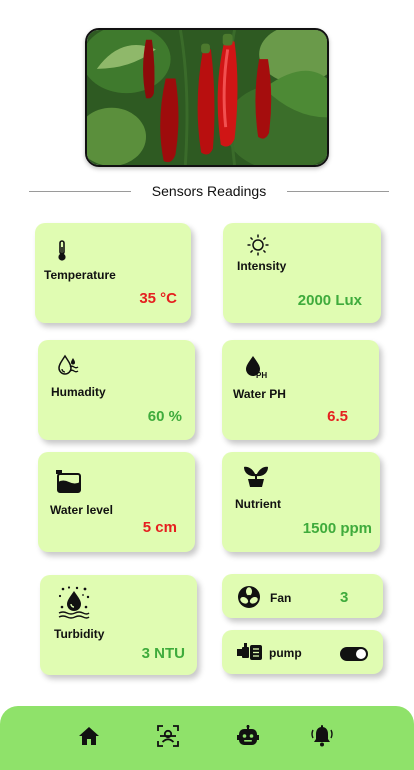 This screenshot has width=414, height=770. I want to click on thermometer-icon, so click(62, 253).